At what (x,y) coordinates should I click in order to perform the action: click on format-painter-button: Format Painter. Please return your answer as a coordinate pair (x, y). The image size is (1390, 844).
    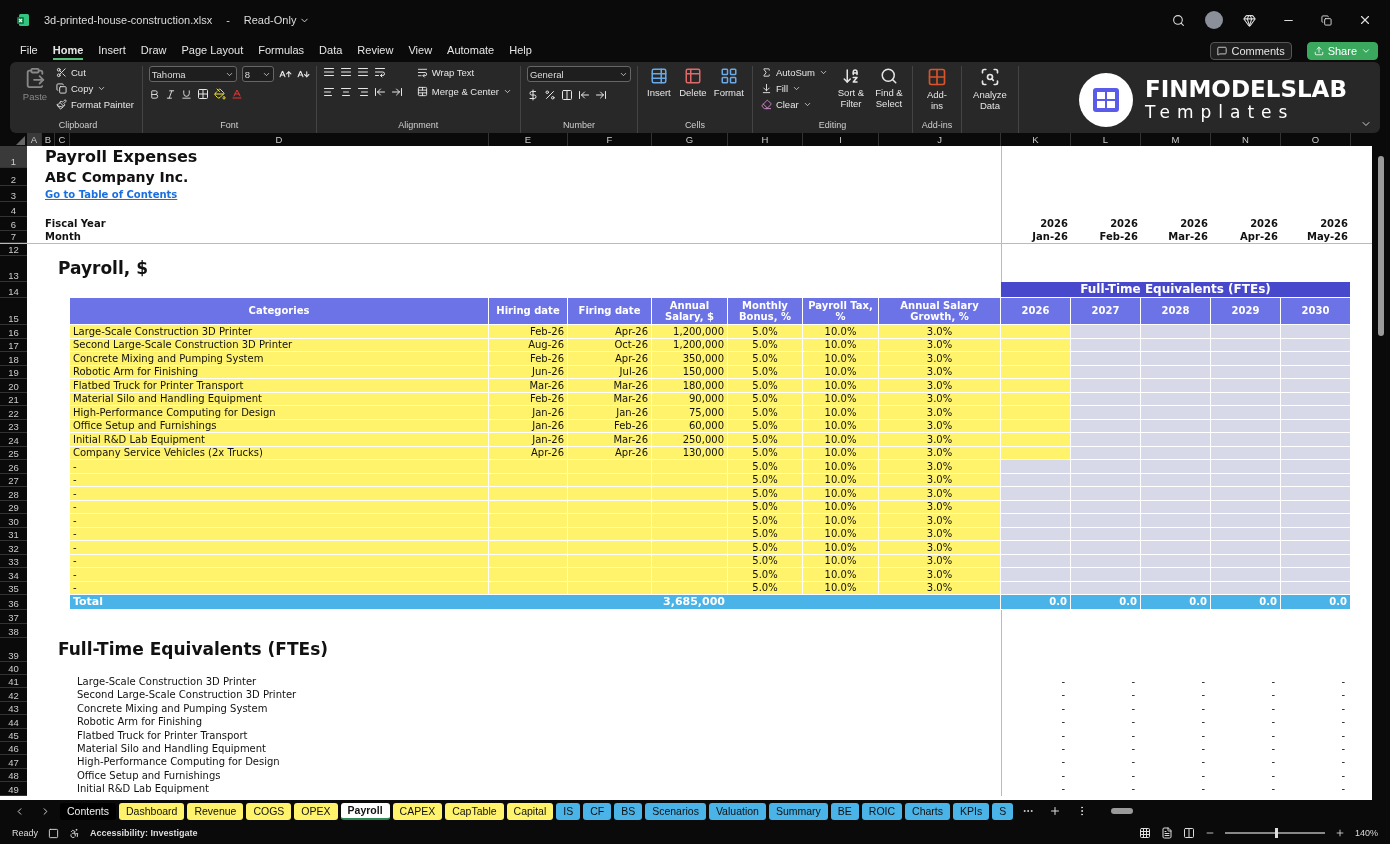
    Looking at the image, I should click on (95, 104).